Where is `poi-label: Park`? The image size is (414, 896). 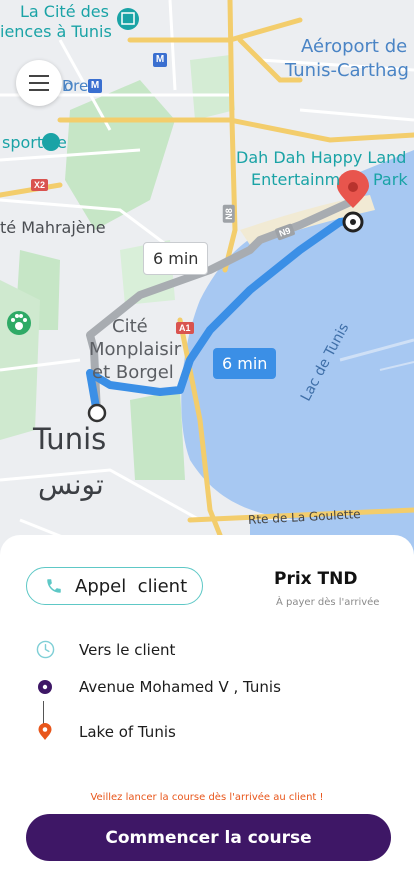 poi-label: Park is located at coordinates (390, 179).